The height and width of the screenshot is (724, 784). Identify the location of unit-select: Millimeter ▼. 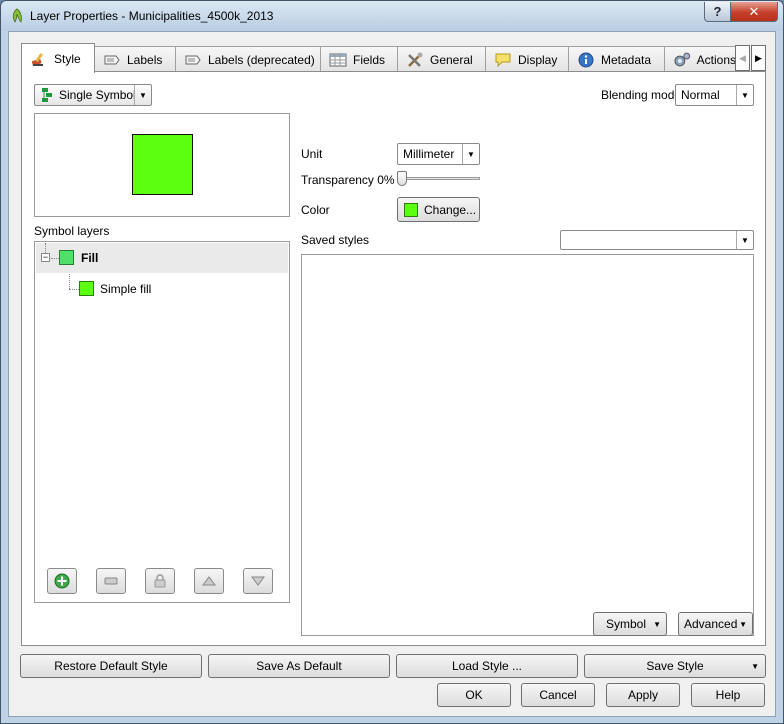
(438, 154).